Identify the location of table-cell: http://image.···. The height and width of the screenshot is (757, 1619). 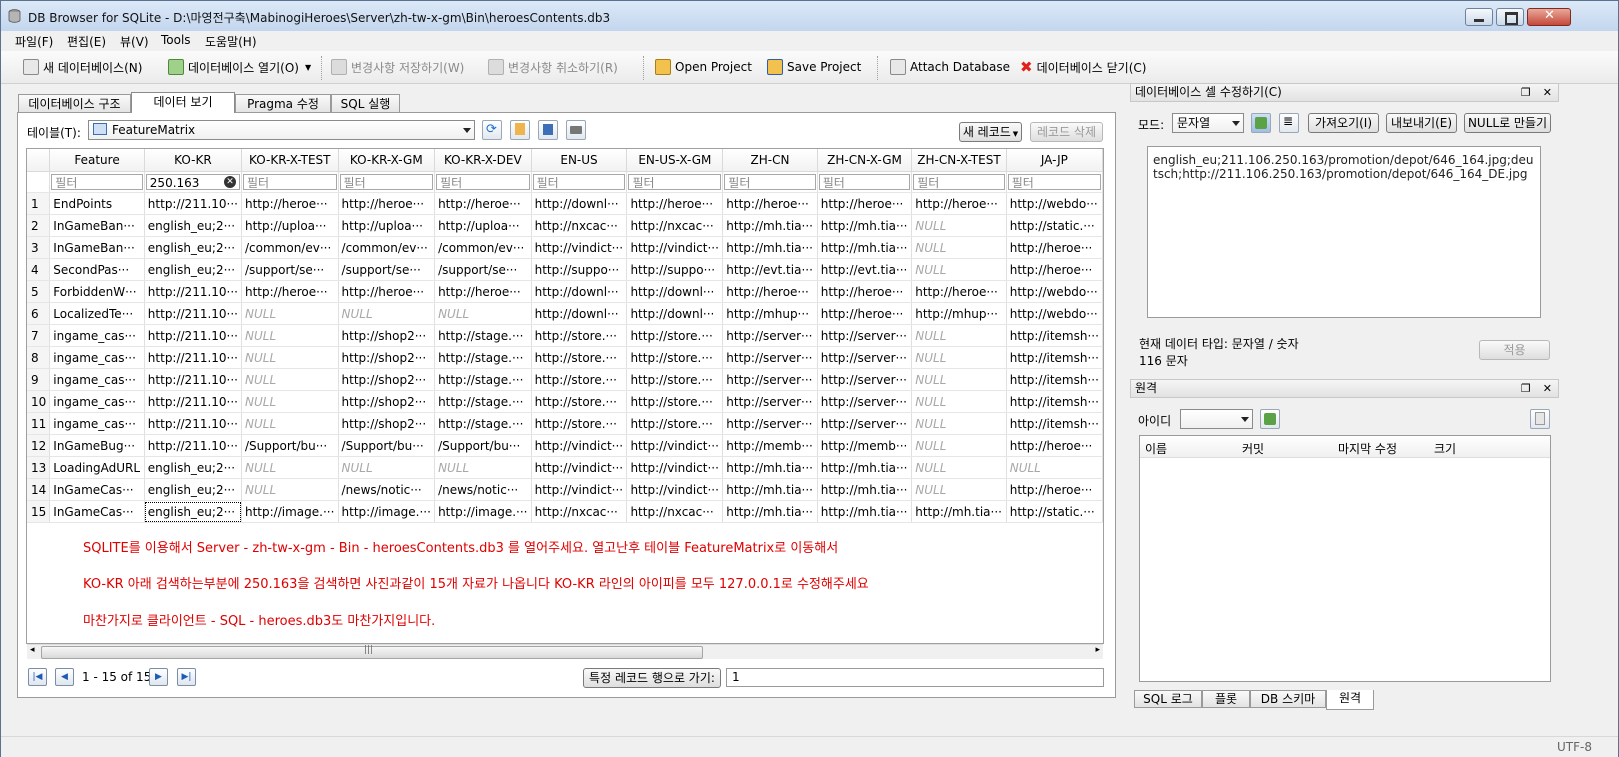
(483, 511).